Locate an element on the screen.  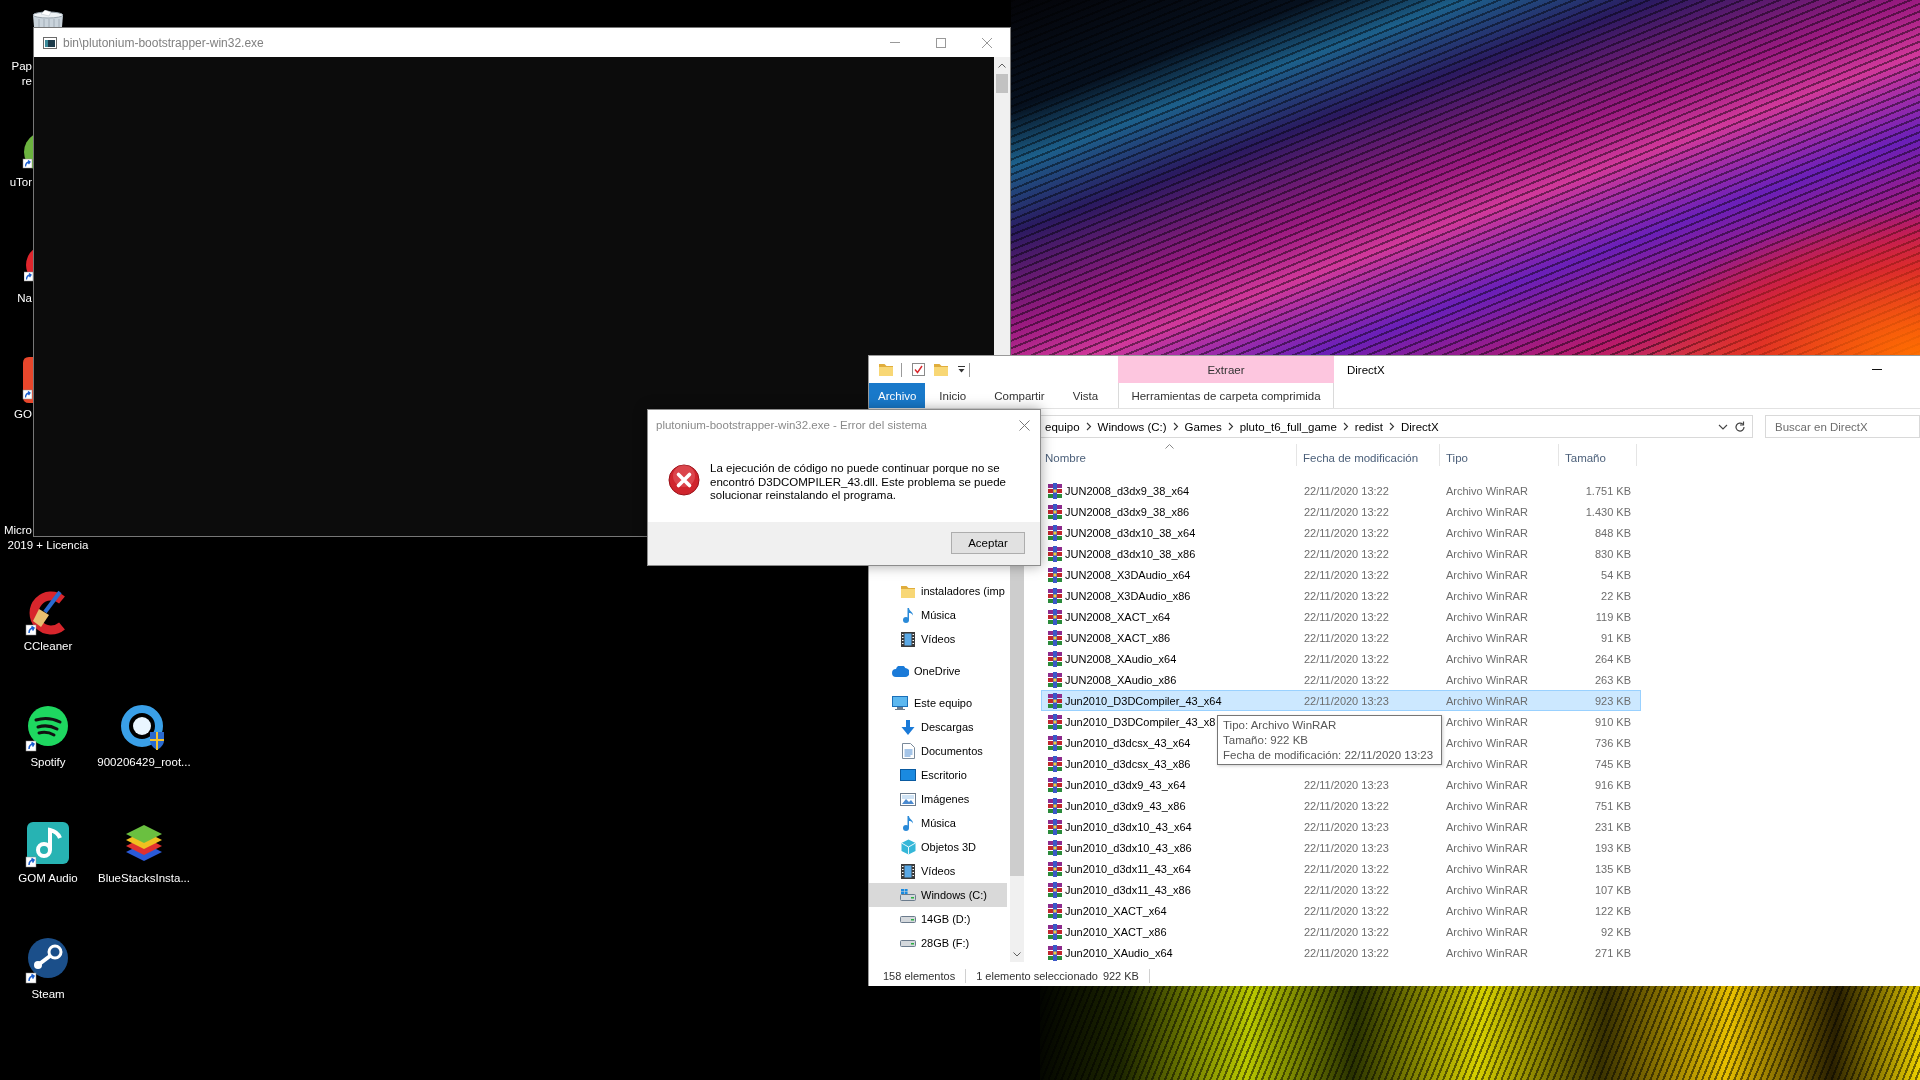
nav-item: Este equipo is located at coordinates (938, 703).